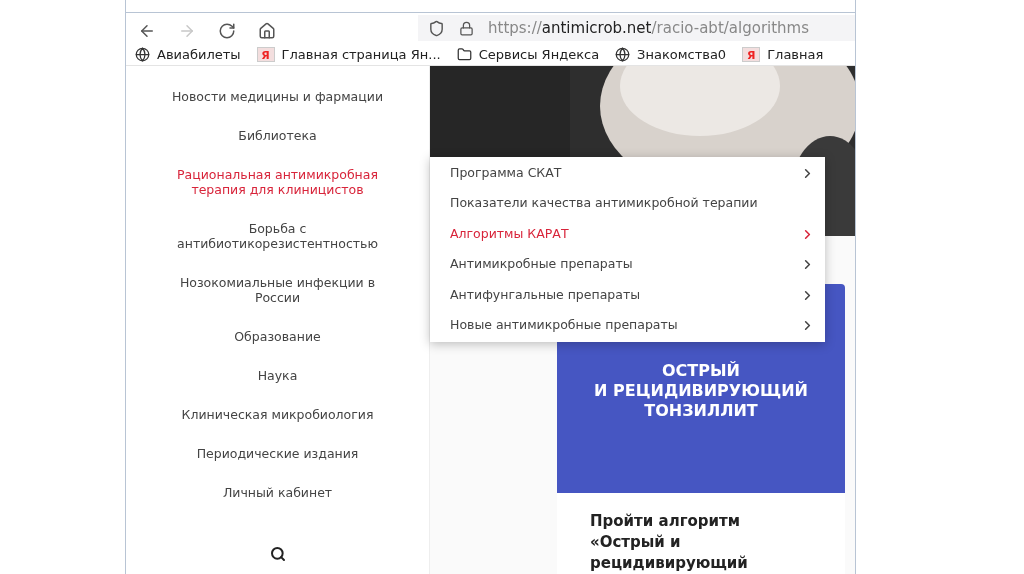 Image resolution: width=1024 pixels, height=574 pixels. What do you see at coordinates (539, 55) in the screenshot?
I see `bookmark-link: Сервисы Яндекса` at bounding box center [539, 55].